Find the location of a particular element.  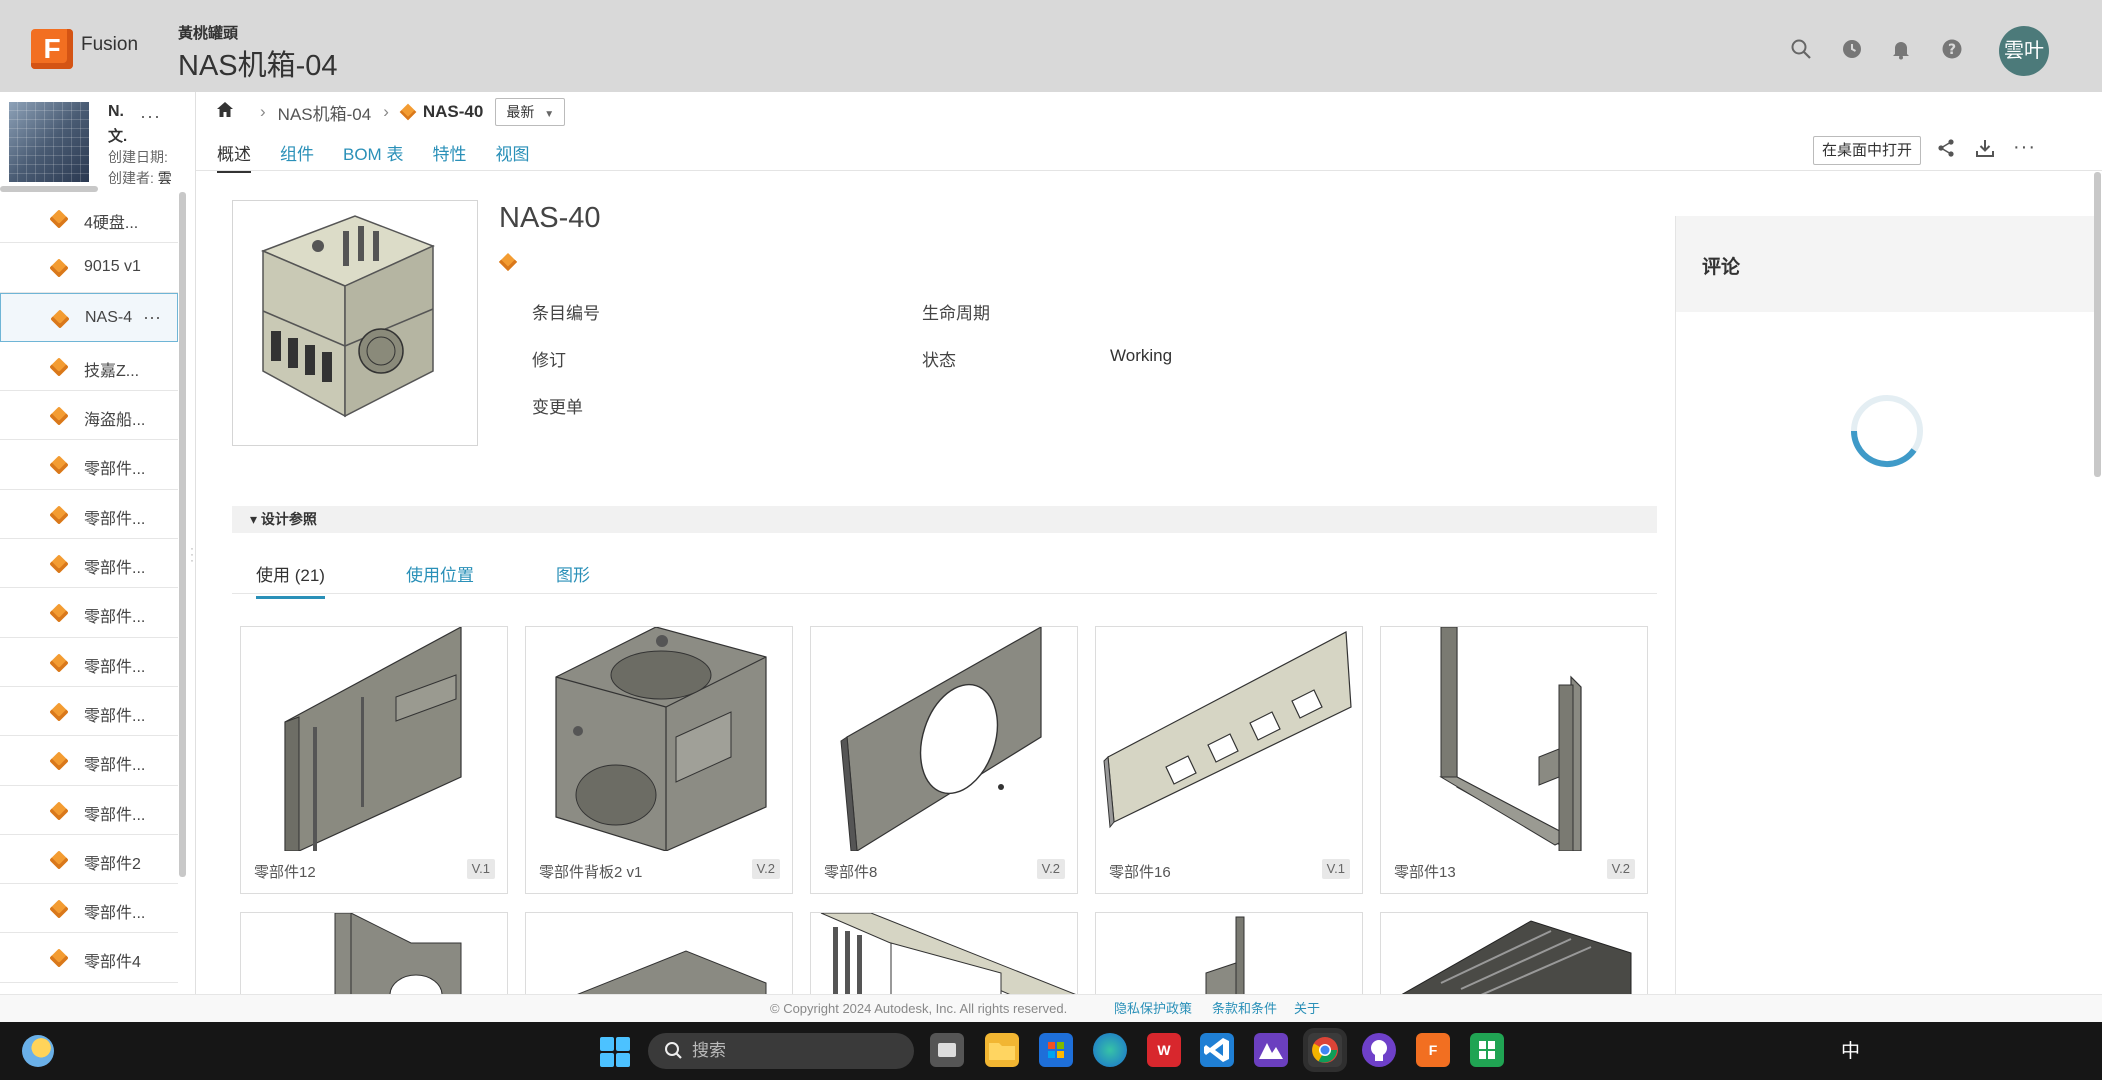

subtab-uses: 使用 (21) is located at coordinates (290, 580).